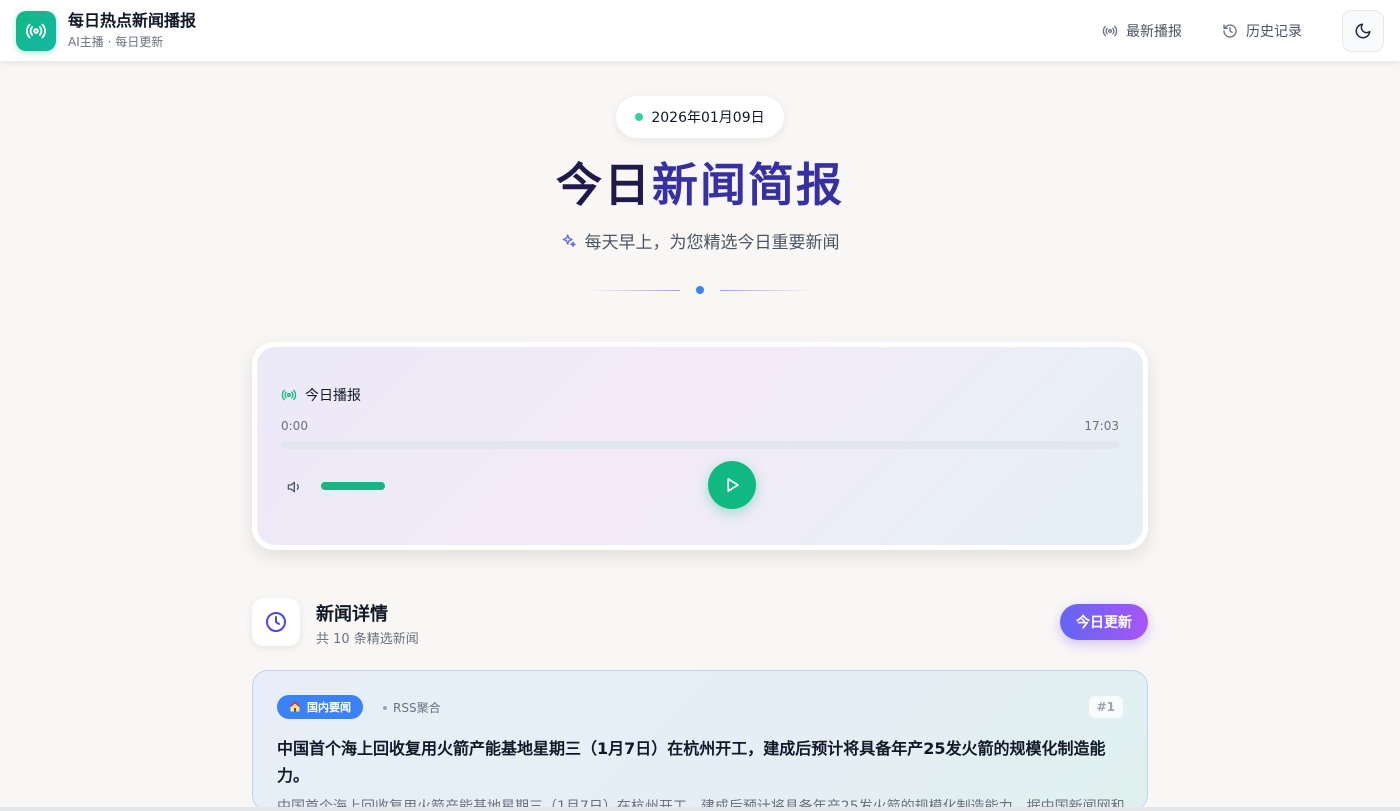 The height and width of the screenshot is (811, 1400). Describe the element at coordinates (385, 707) in the screenshot. I see `separator-dot` at that location.